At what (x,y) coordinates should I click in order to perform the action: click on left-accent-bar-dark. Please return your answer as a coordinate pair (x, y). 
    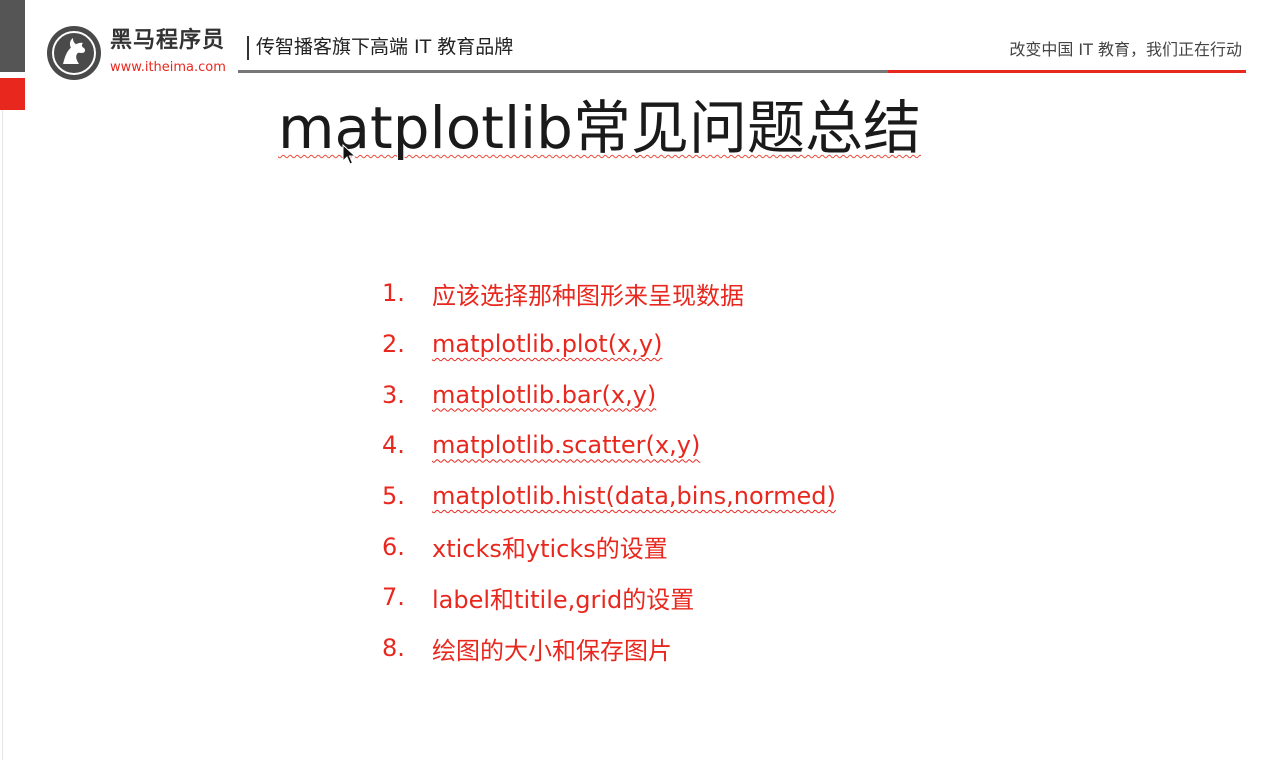
    Looking at the image, I should click on (12, 36).